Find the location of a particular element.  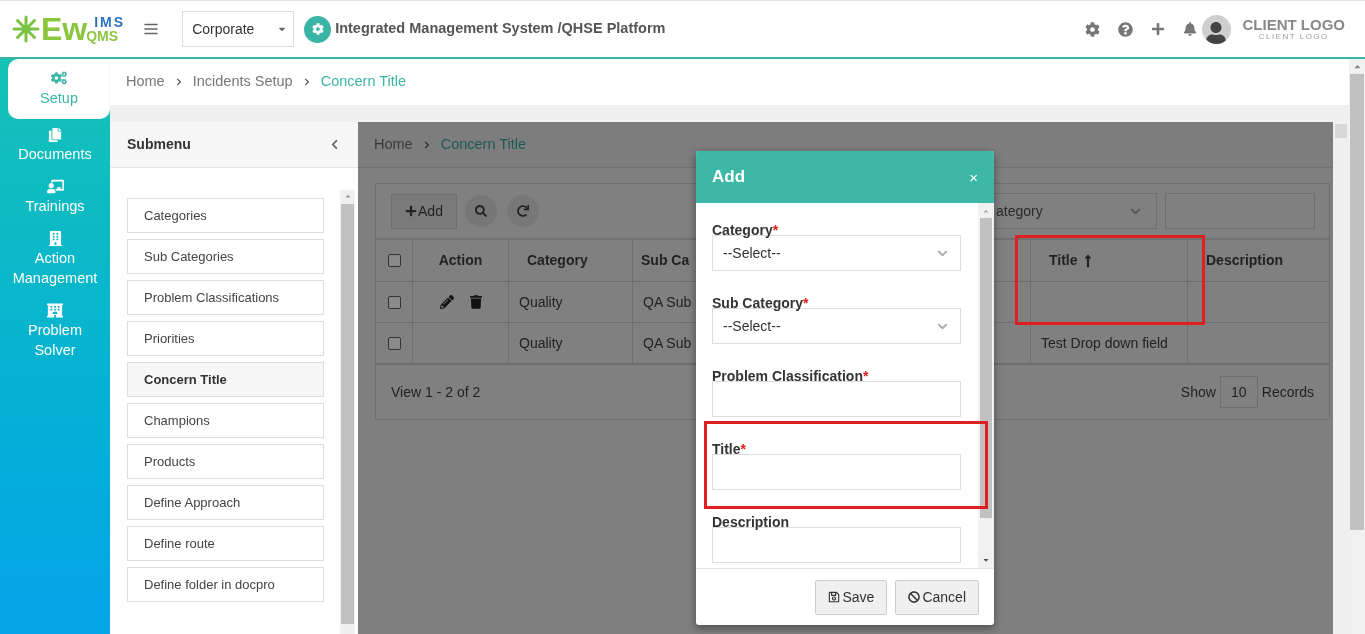

help-icon is located at coordinates (1125, 29).